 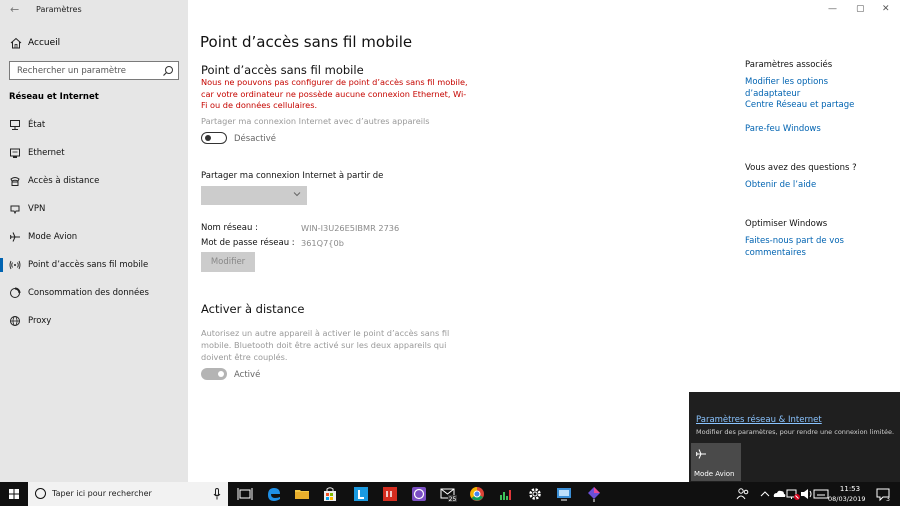 I want to click on tray-clock-time: 11:53, so click(x=850, y=489).